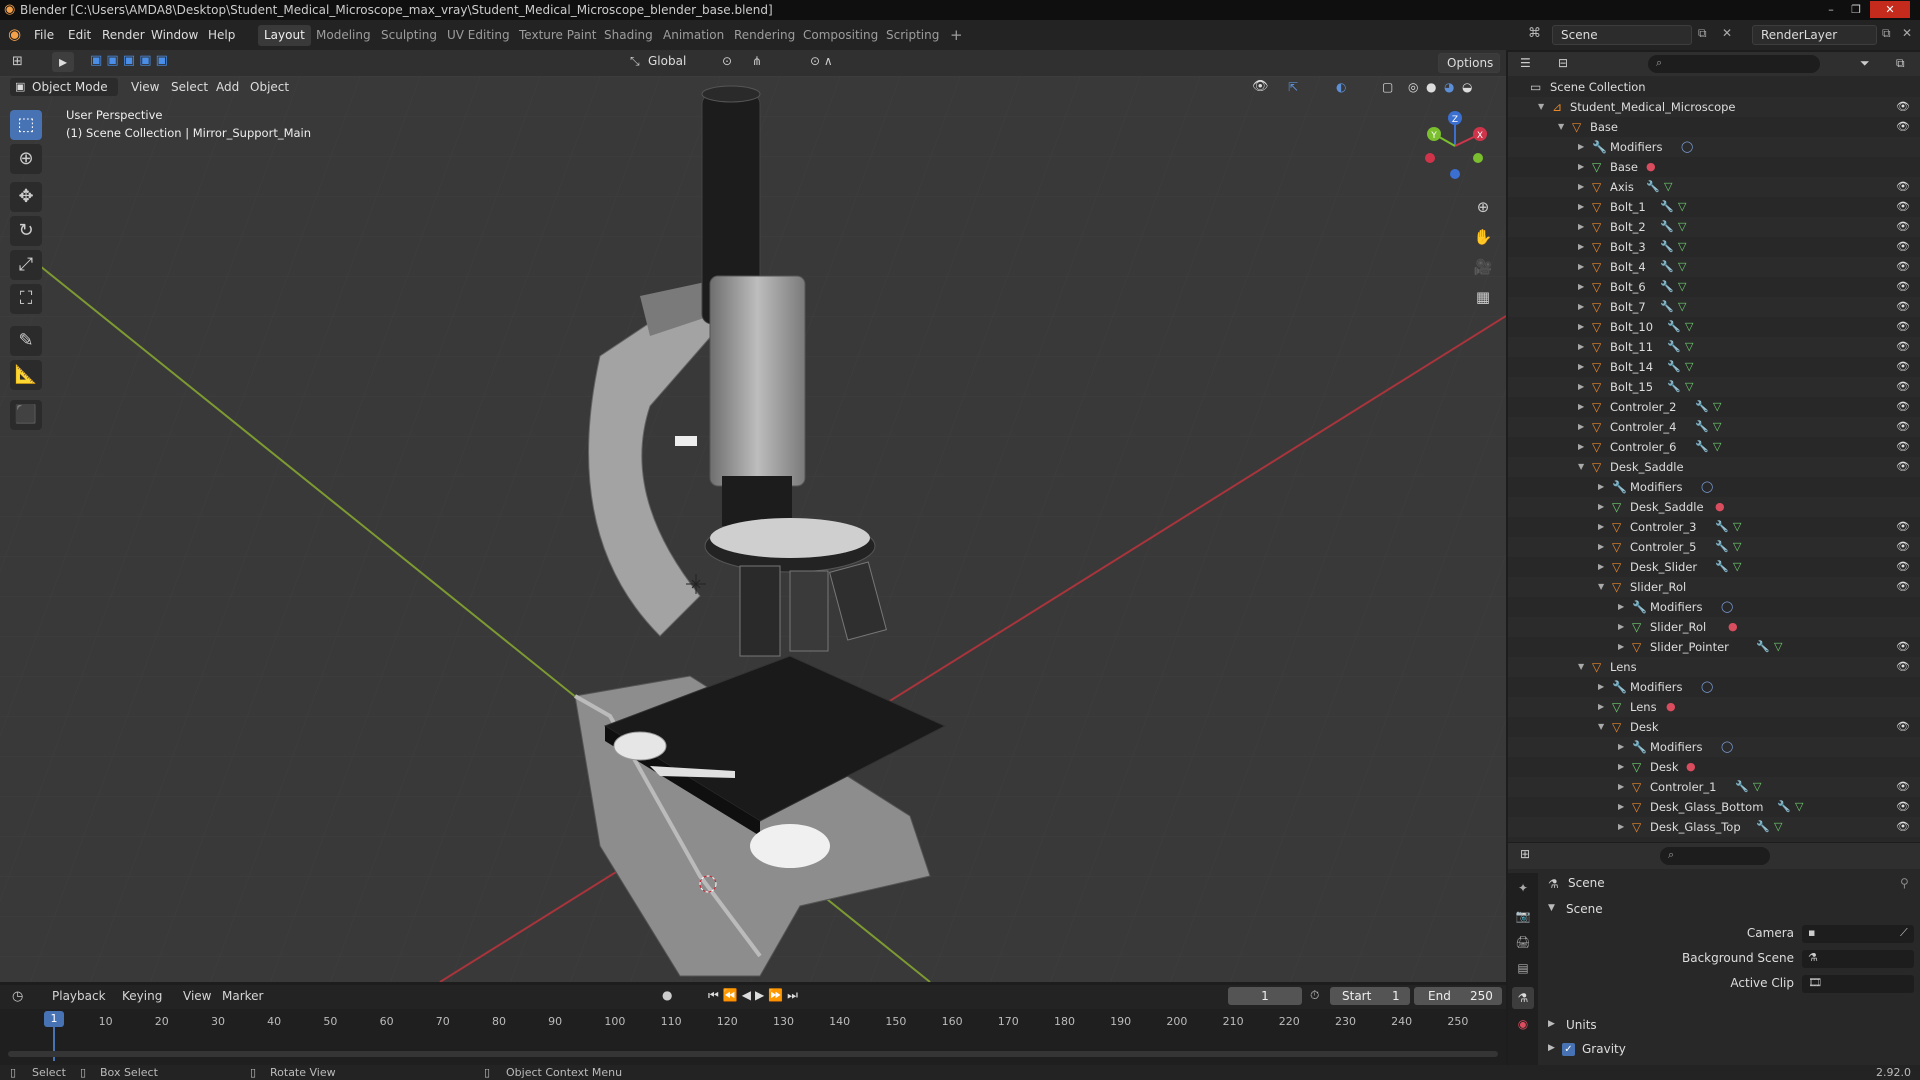  What do you see at coordinates (753, 1054) in the screenshot?
I see `timeline-scrollbar` at bounding box center [753, 1054].